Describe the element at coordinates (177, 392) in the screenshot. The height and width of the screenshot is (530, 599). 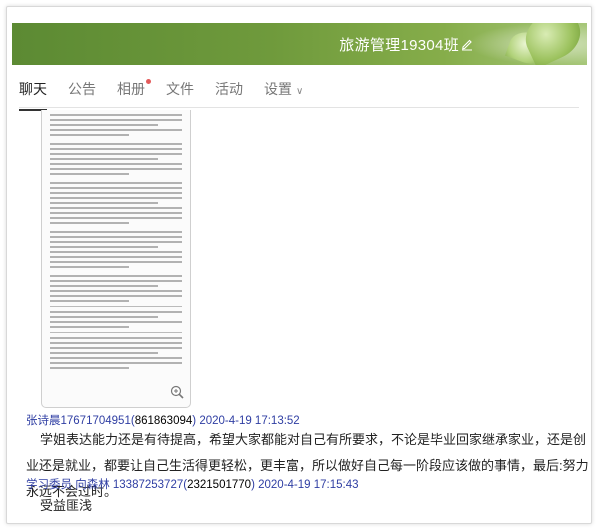
I see `zoom-in-icon` at that location.